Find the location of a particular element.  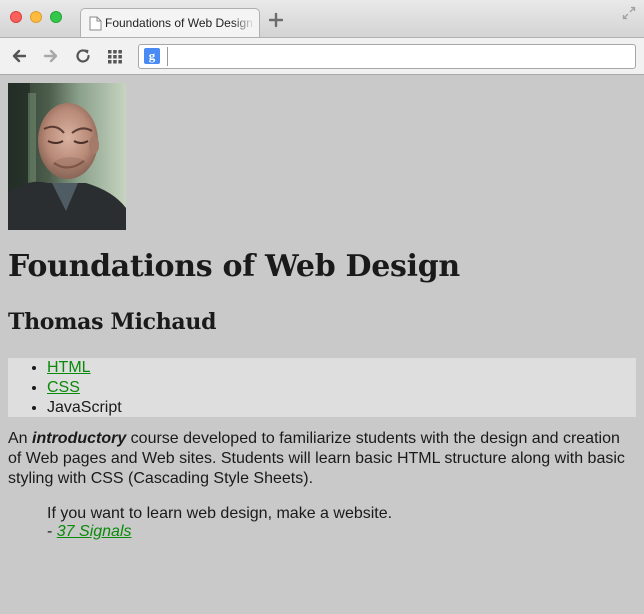

intro-emphasis: introductory is located at coordinates (79, 438).